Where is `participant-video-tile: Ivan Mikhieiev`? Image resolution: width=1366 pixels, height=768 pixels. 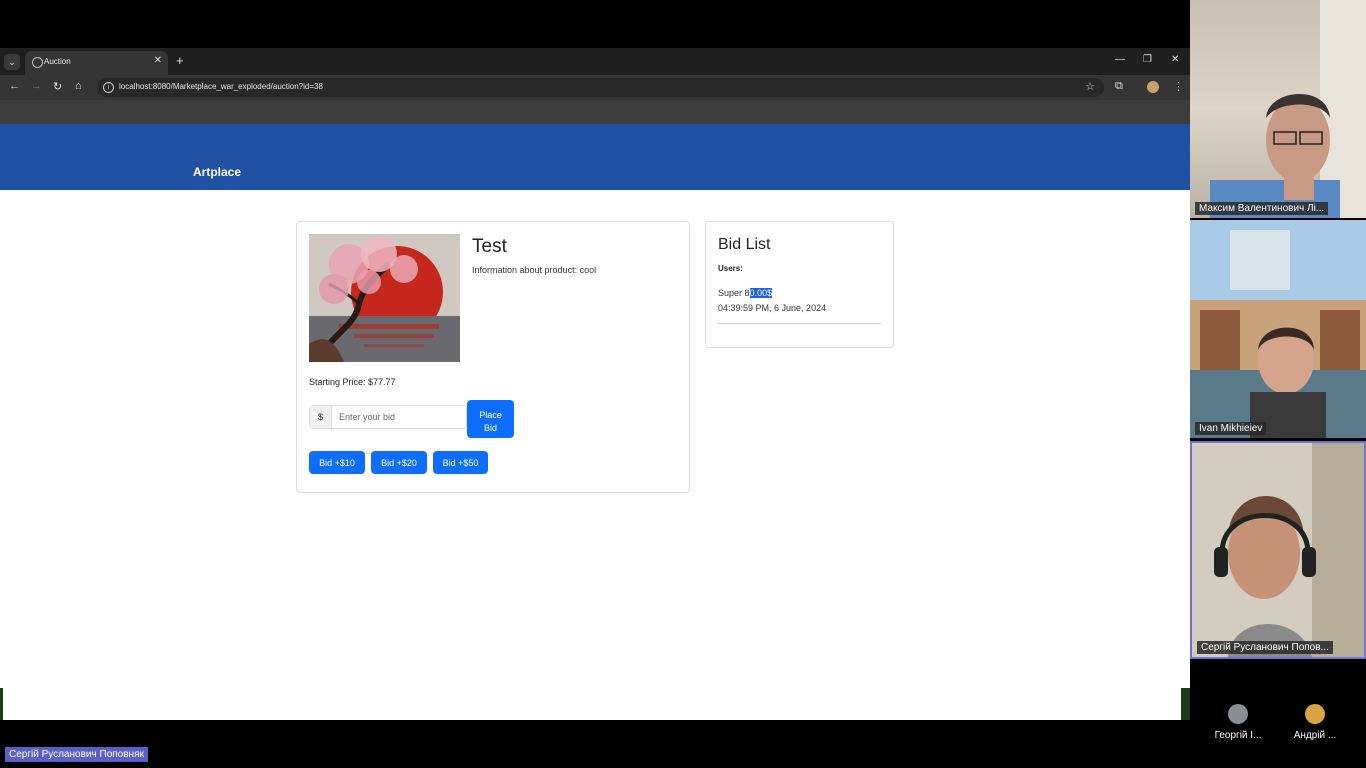
participant-video-tile: Ivan Mikhieiev is located at coordinates (1278, 329).